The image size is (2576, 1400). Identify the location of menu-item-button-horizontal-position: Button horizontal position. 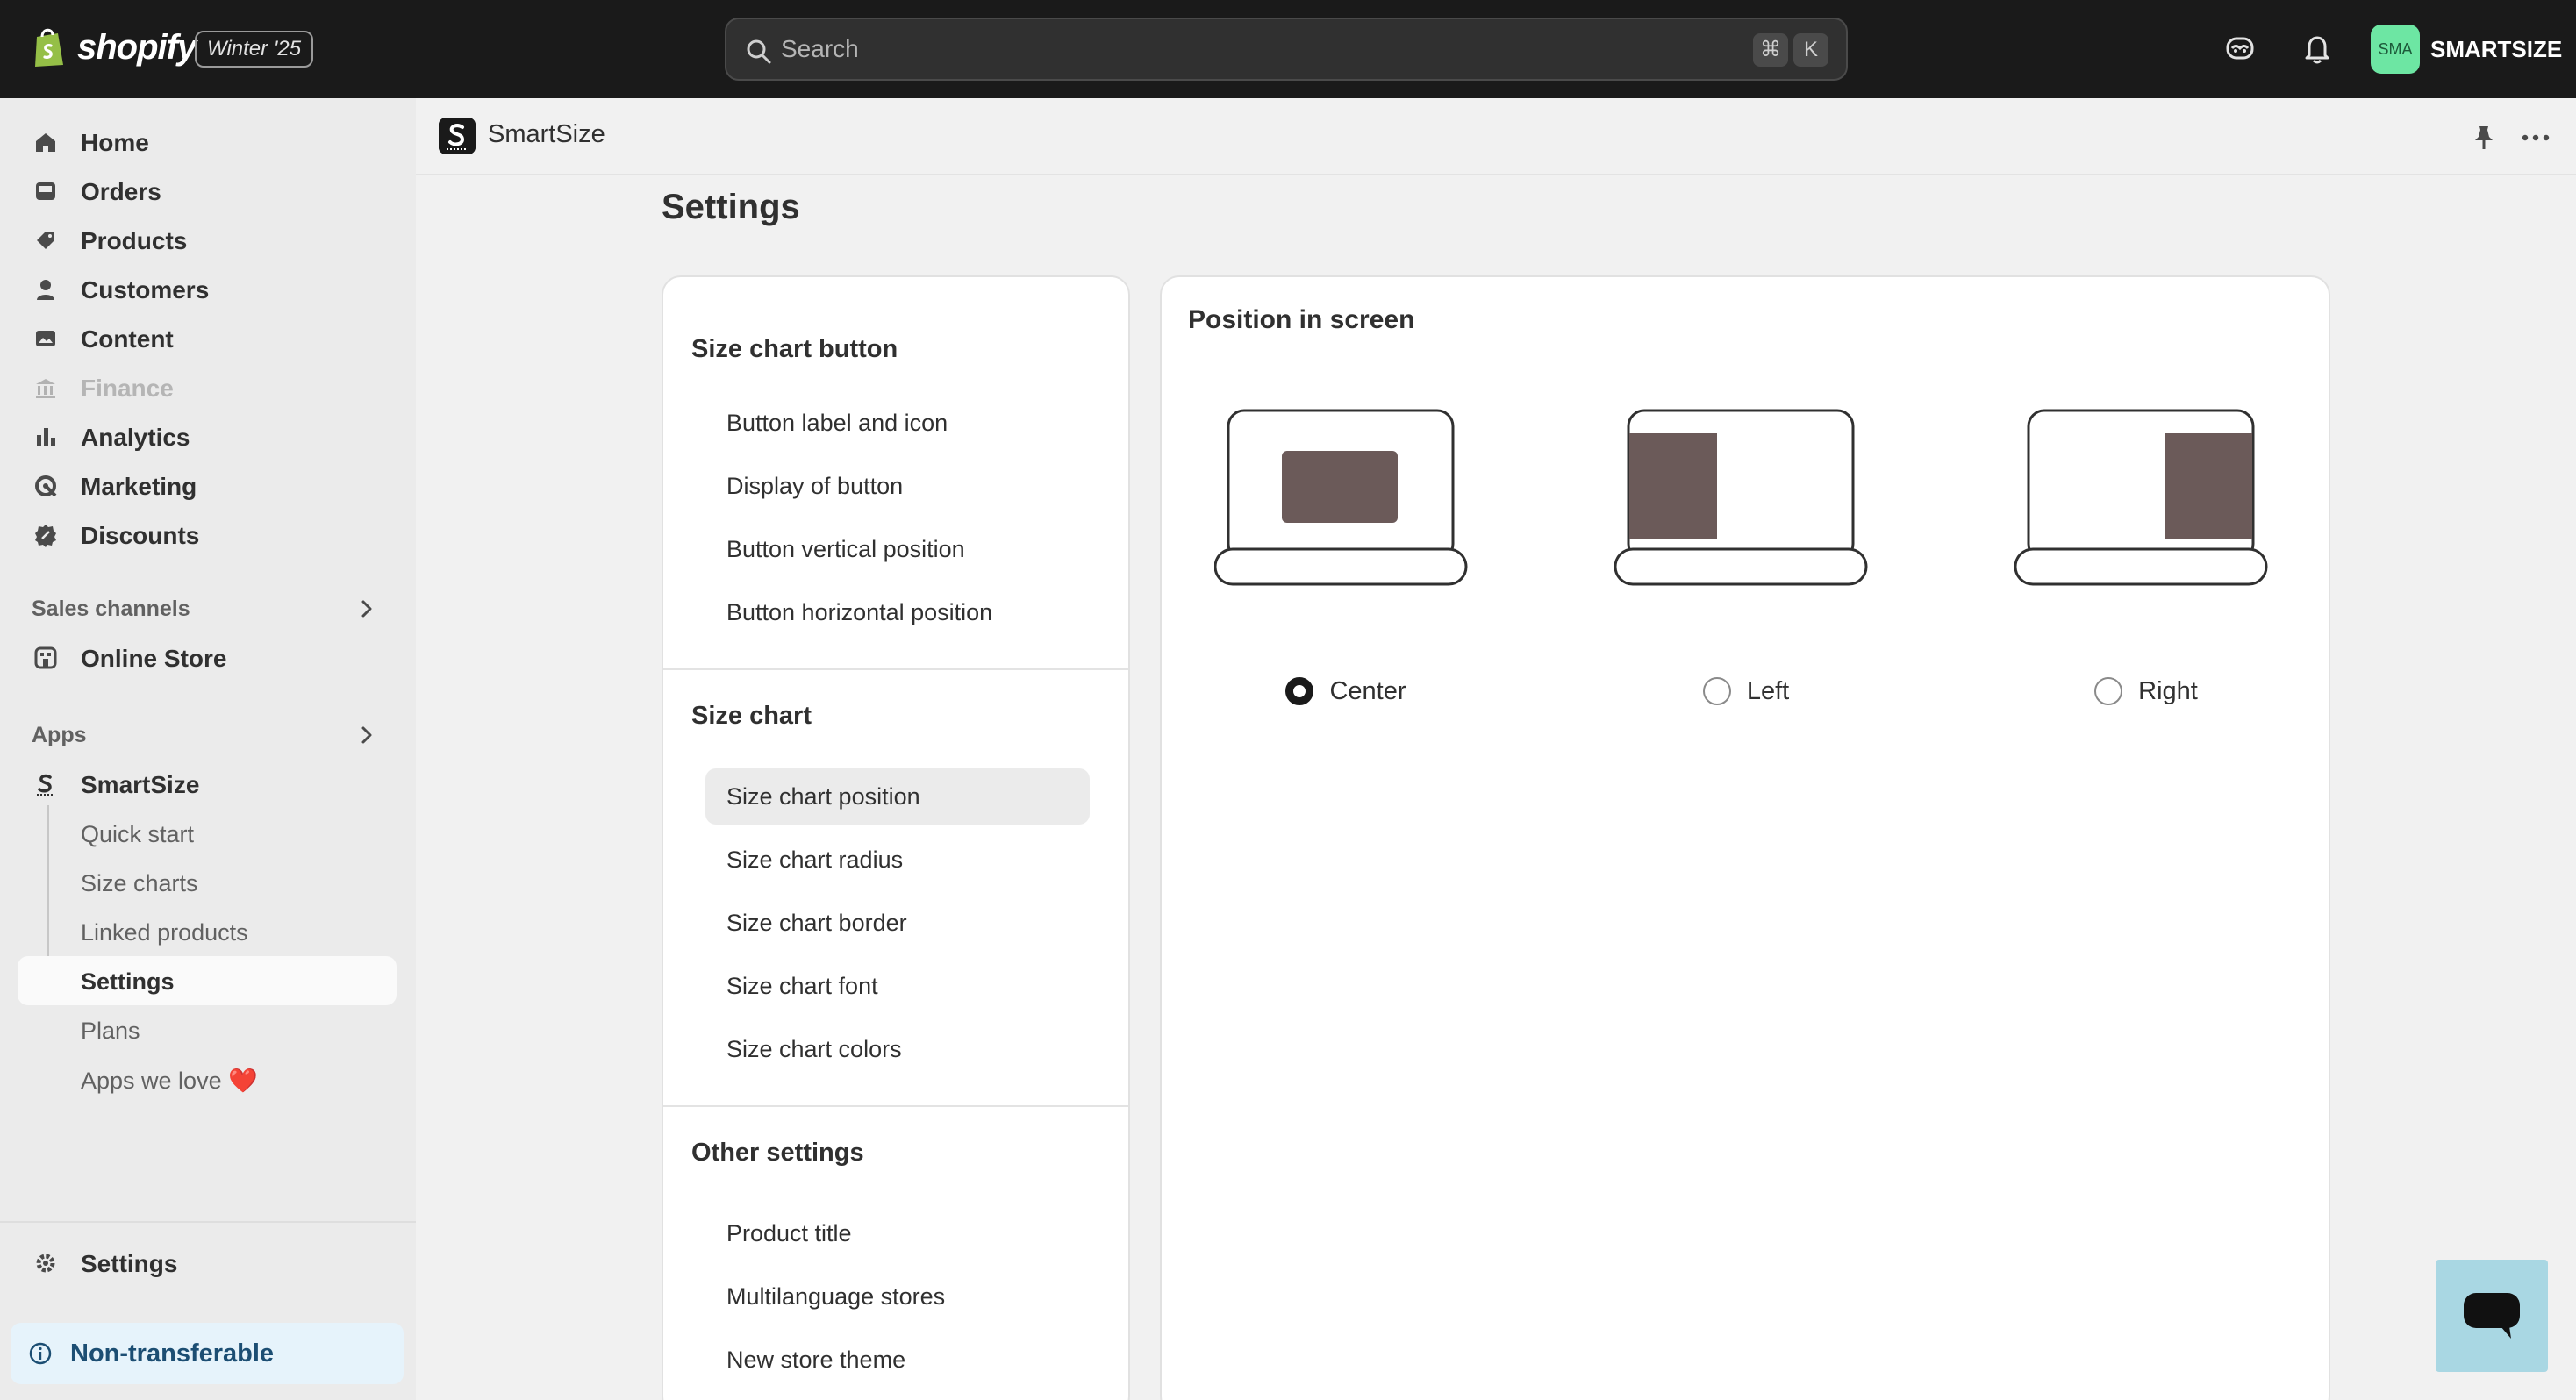
(897, 612).